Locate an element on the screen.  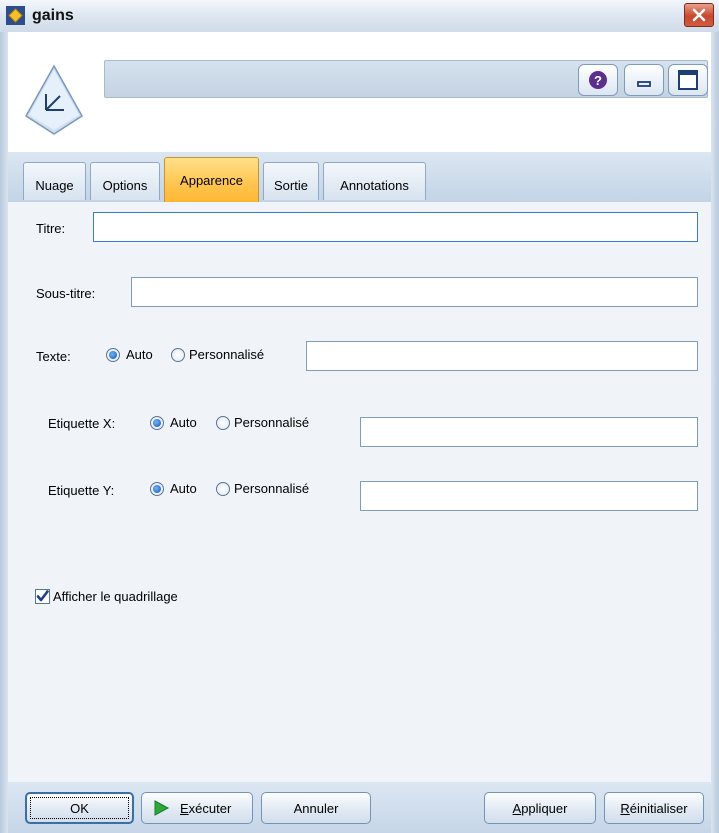
window-frame-left is located at coordinates (4, 432).